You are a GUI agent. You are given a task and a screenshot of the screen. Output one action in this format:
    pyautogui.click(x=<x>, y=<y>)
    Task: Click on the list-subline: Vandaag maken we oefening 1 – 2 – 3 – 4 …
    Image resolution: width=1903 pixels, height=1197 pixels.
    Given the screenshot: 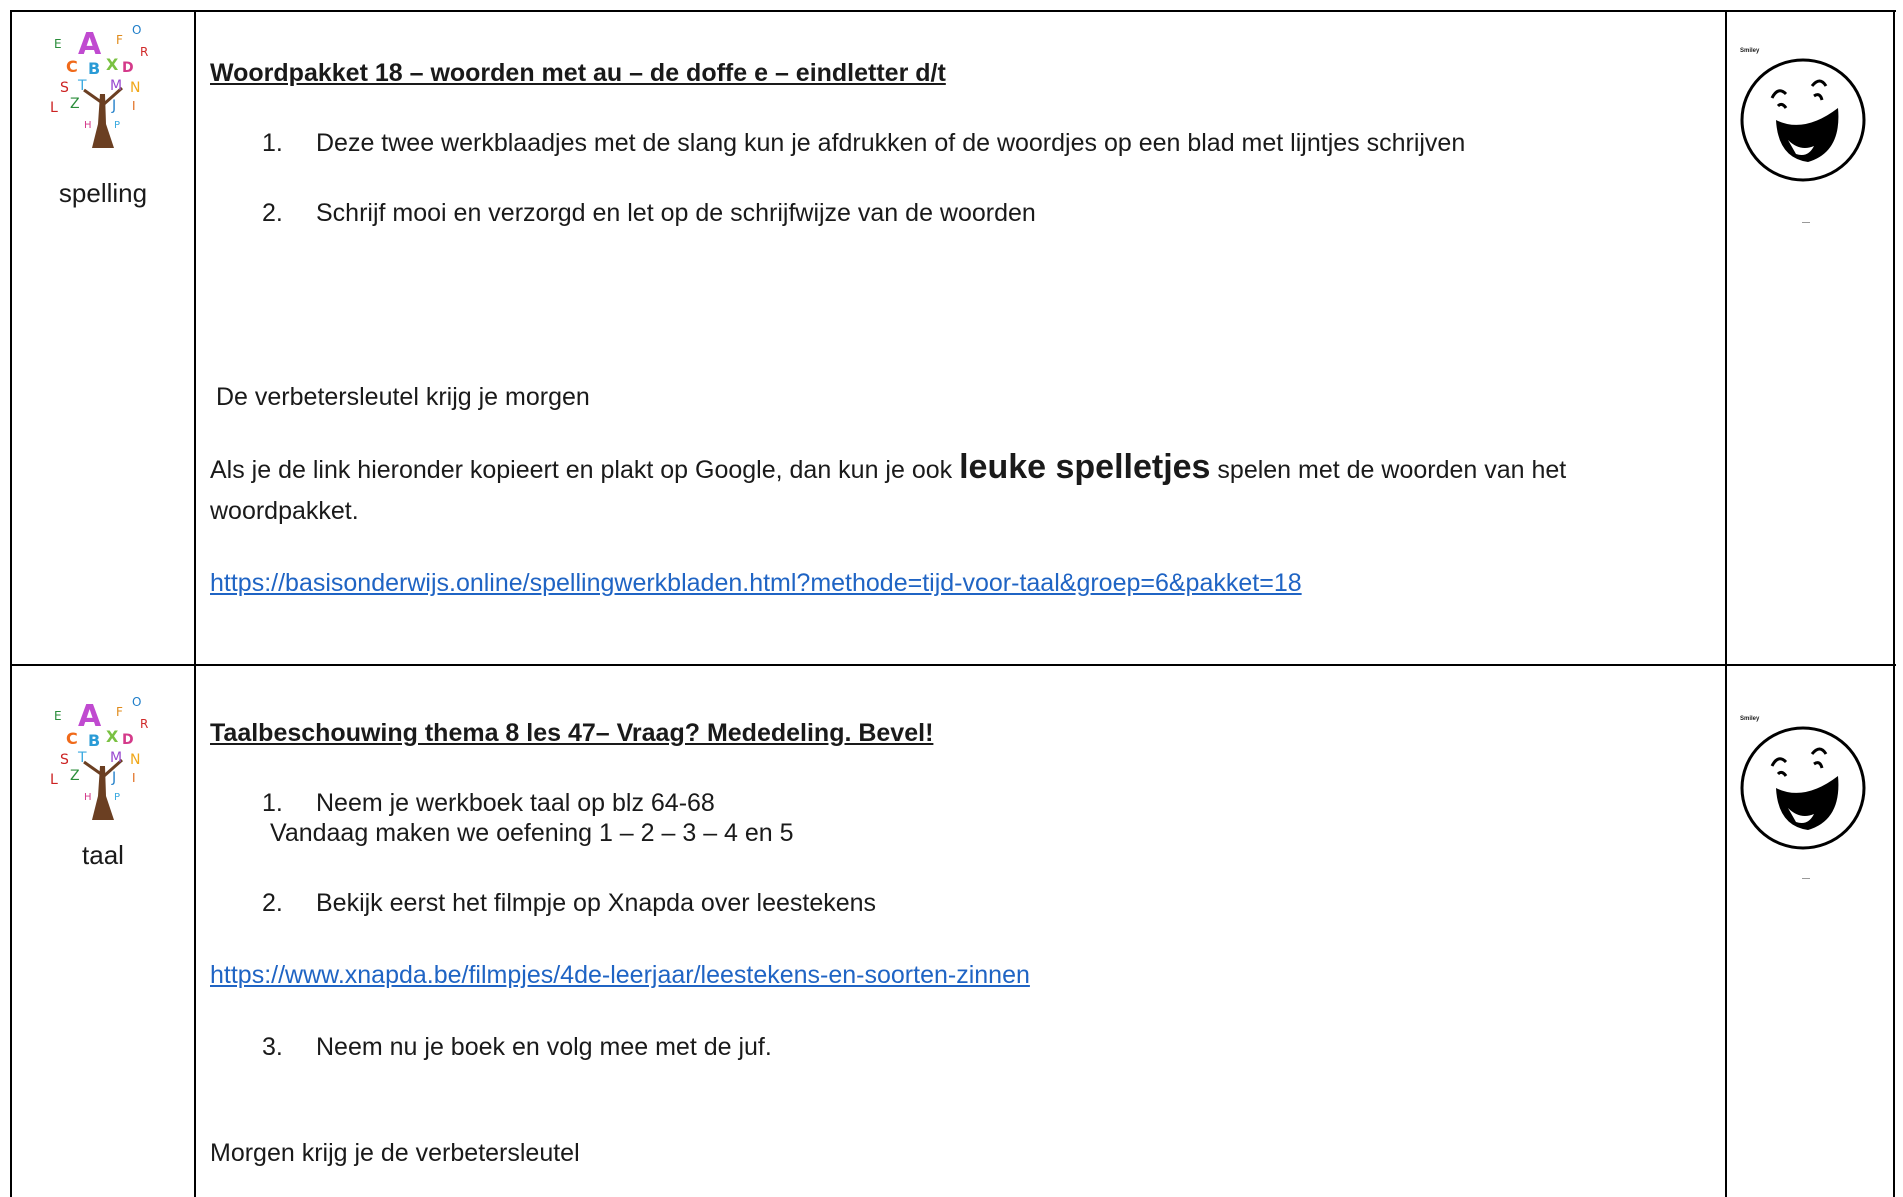 What is the action you would take?
    pyautogui.click(x=532, y=833)
    